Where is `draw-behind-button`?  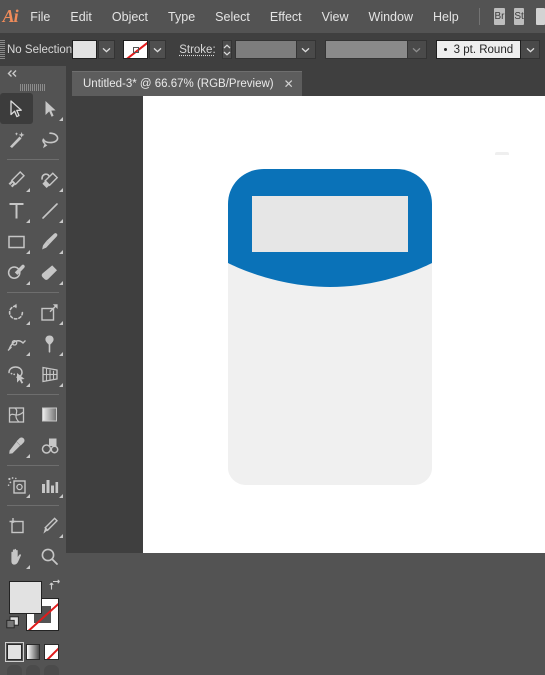
draw-behind-button is located at coordinates (33, 670).